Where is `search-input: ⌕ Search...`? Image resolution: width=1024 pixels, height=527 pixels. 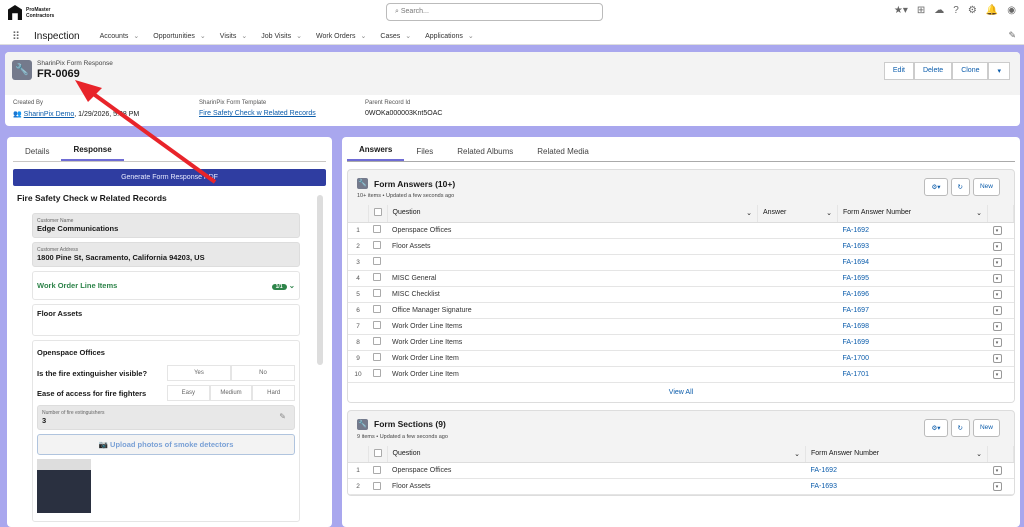
search-input: ⌕ Search... is located at coordinates (494, 12).